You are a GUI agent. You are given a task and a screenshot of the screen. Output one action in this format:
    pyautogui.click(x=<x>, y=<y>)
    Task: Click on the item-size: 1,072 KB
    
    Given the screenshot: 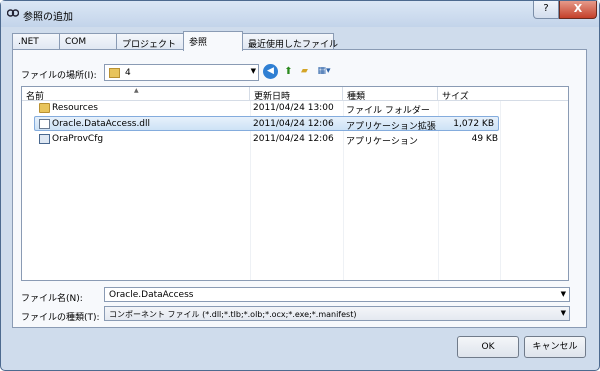 What is the action you would take?
    pyautogui.click(x=473, y=124)
    